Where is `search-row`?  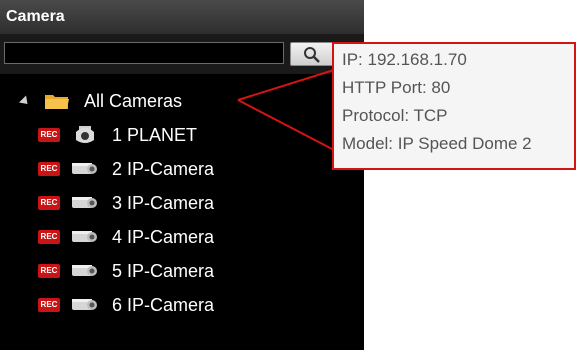
search-row is located at coordinates (182, 54).